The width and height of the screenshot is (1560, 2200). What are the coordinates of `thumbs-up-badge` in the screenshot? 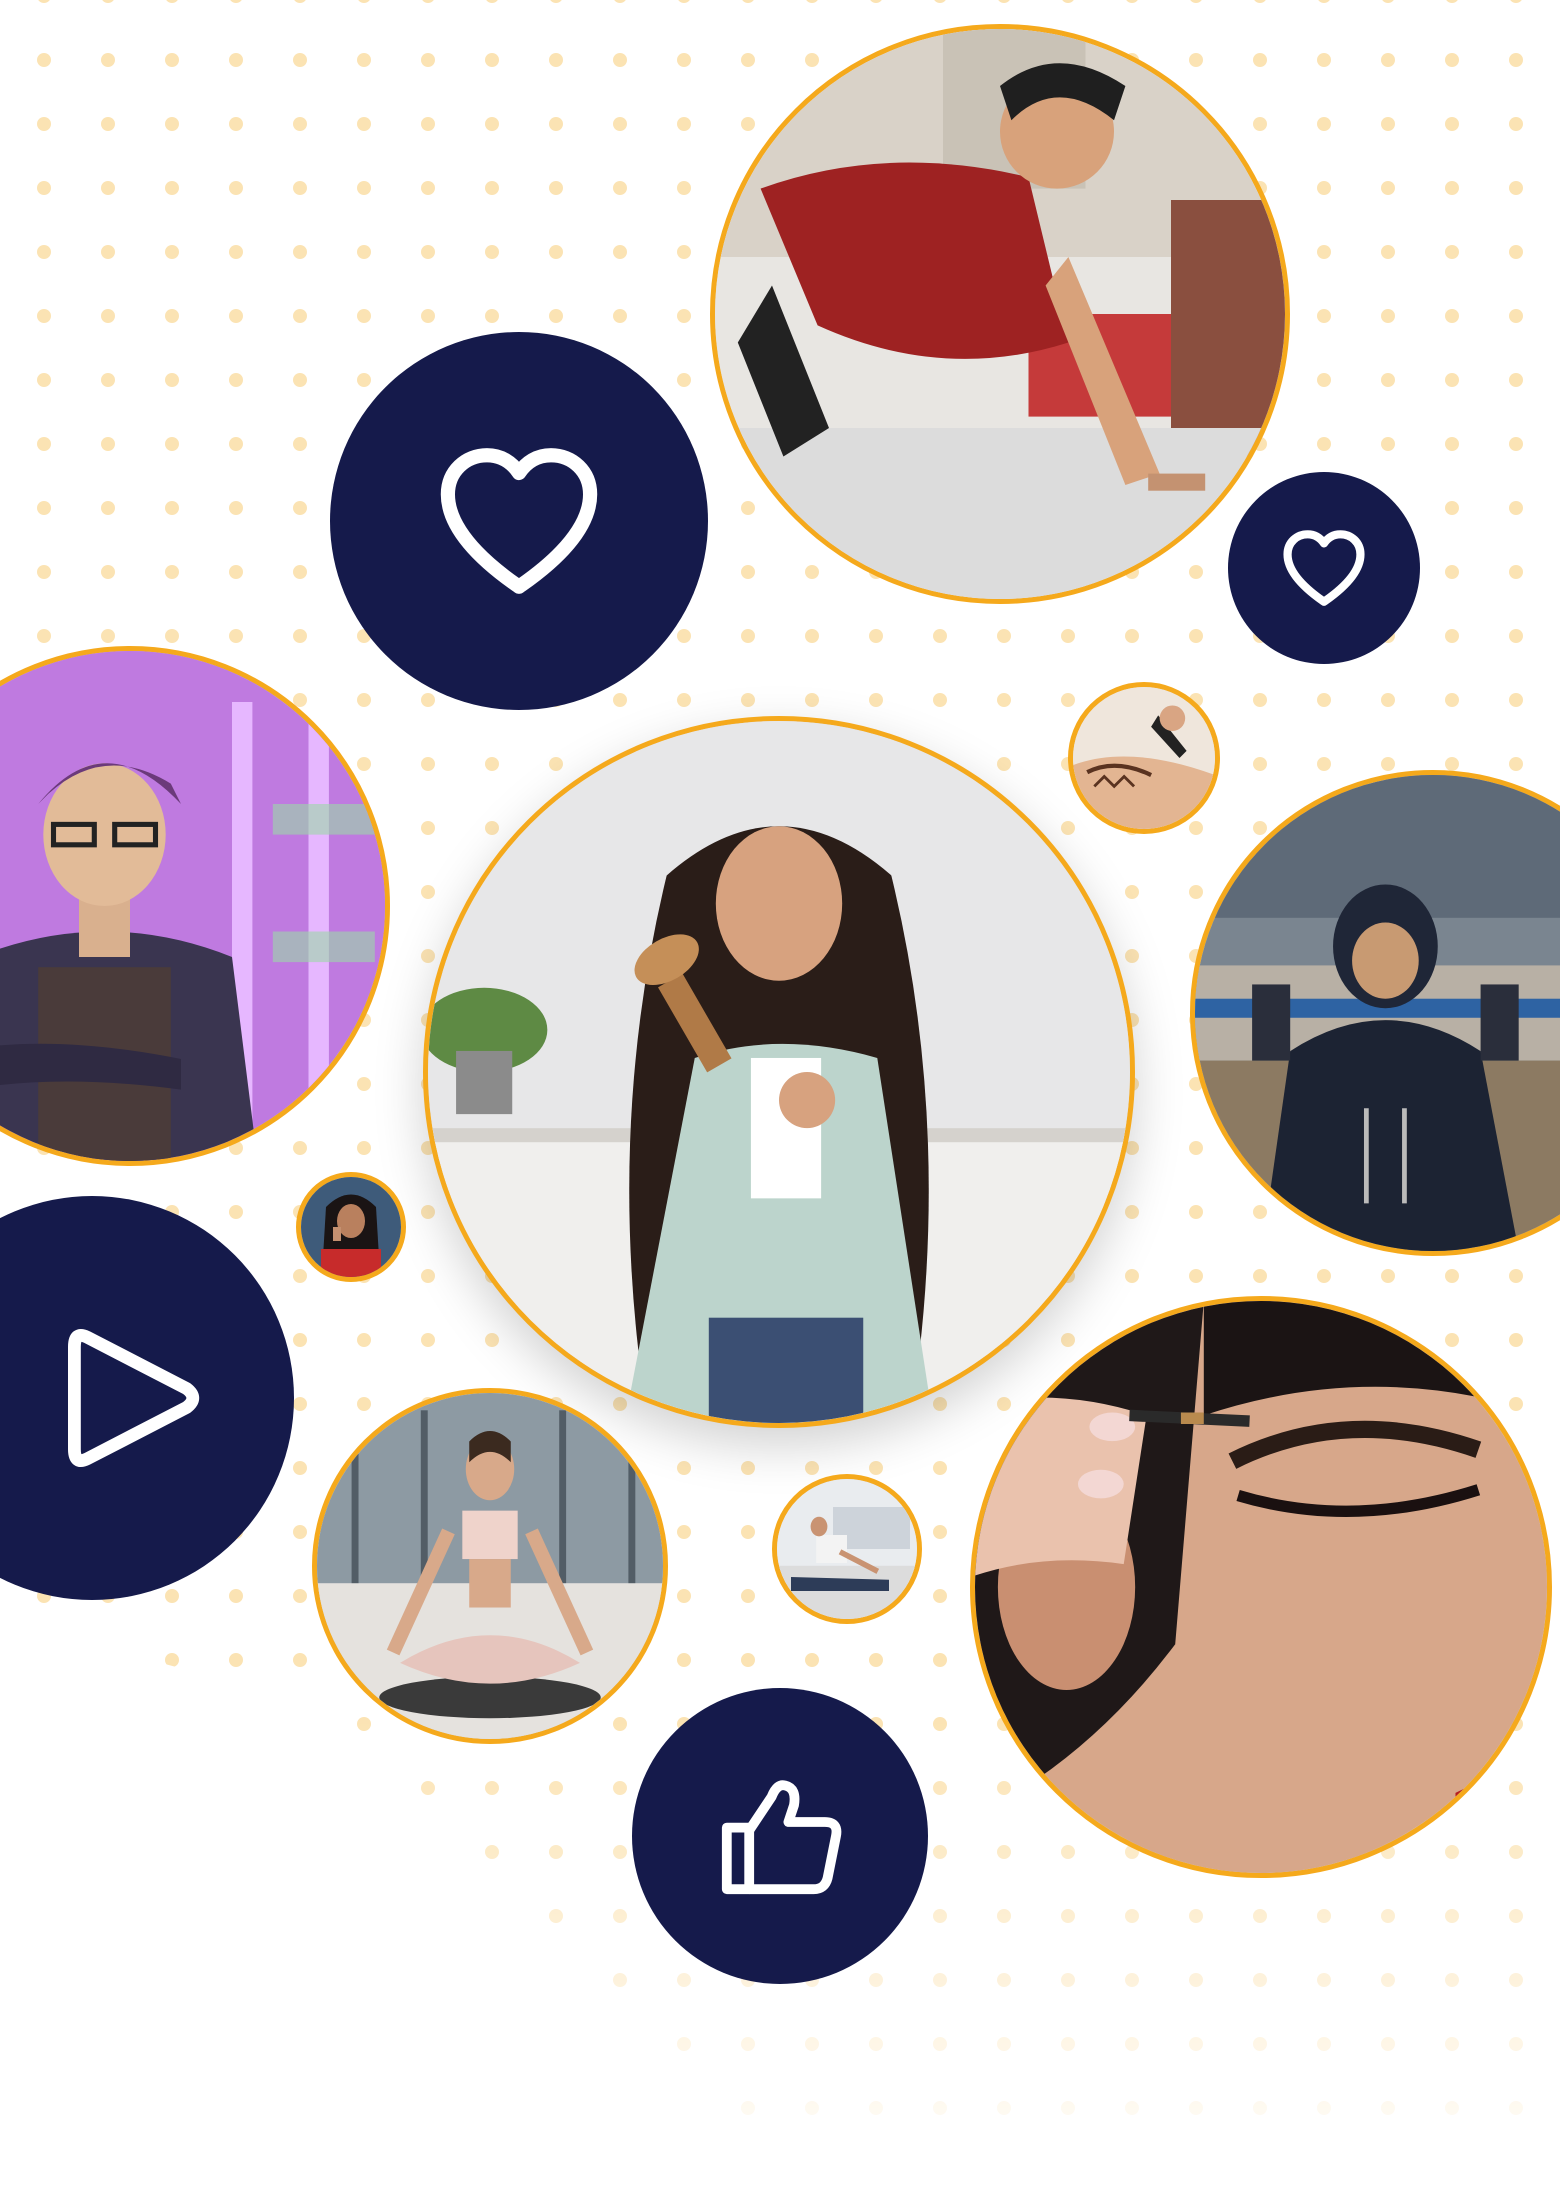 It's located at (780, 1836).